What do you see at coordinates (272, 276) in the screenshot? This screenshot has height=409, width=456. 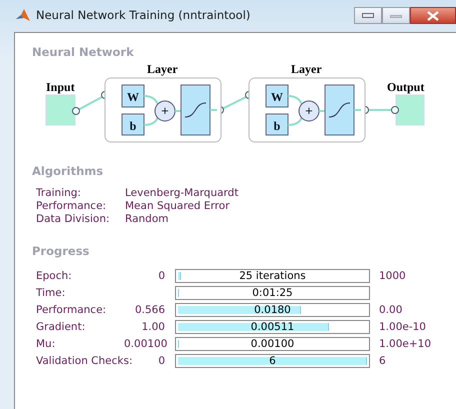 I see `progress-reading: 25 iterations` at bounding box center [272, 276].